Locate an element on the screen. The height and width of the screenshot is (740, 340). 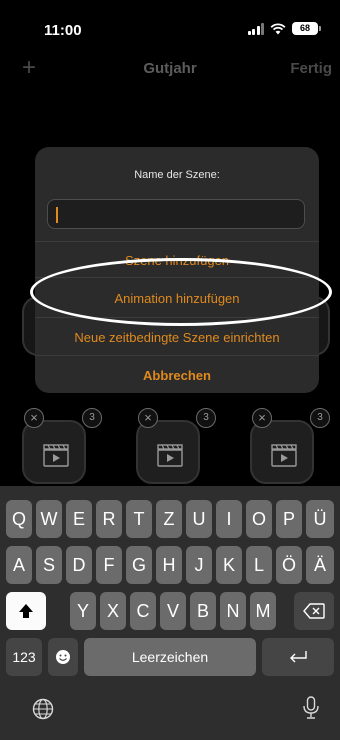
emoji-key is located at coordinates (63, 657).